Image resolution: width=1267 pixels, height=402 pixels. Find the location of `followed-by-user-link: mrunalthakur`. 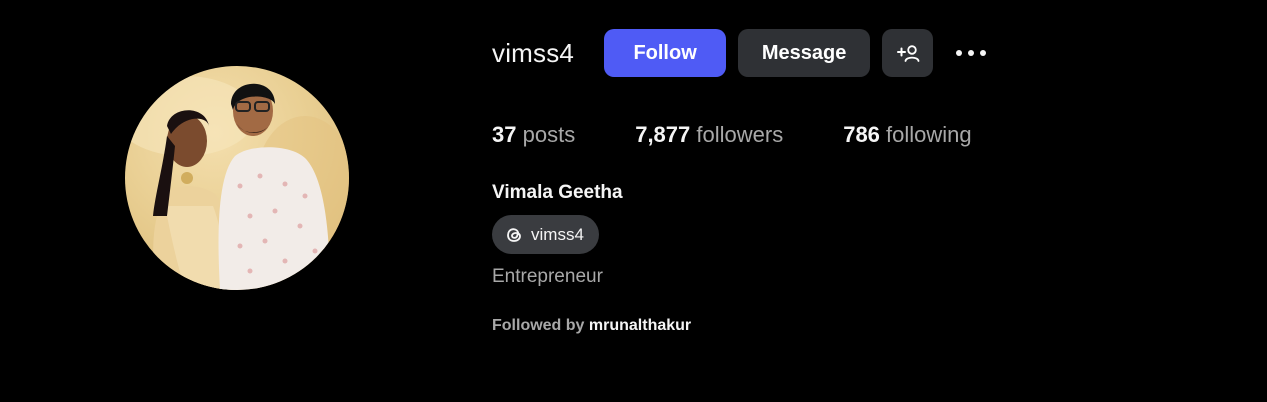

followed-by-user-link: mrunalthakur is located at coordinates (640, 325).